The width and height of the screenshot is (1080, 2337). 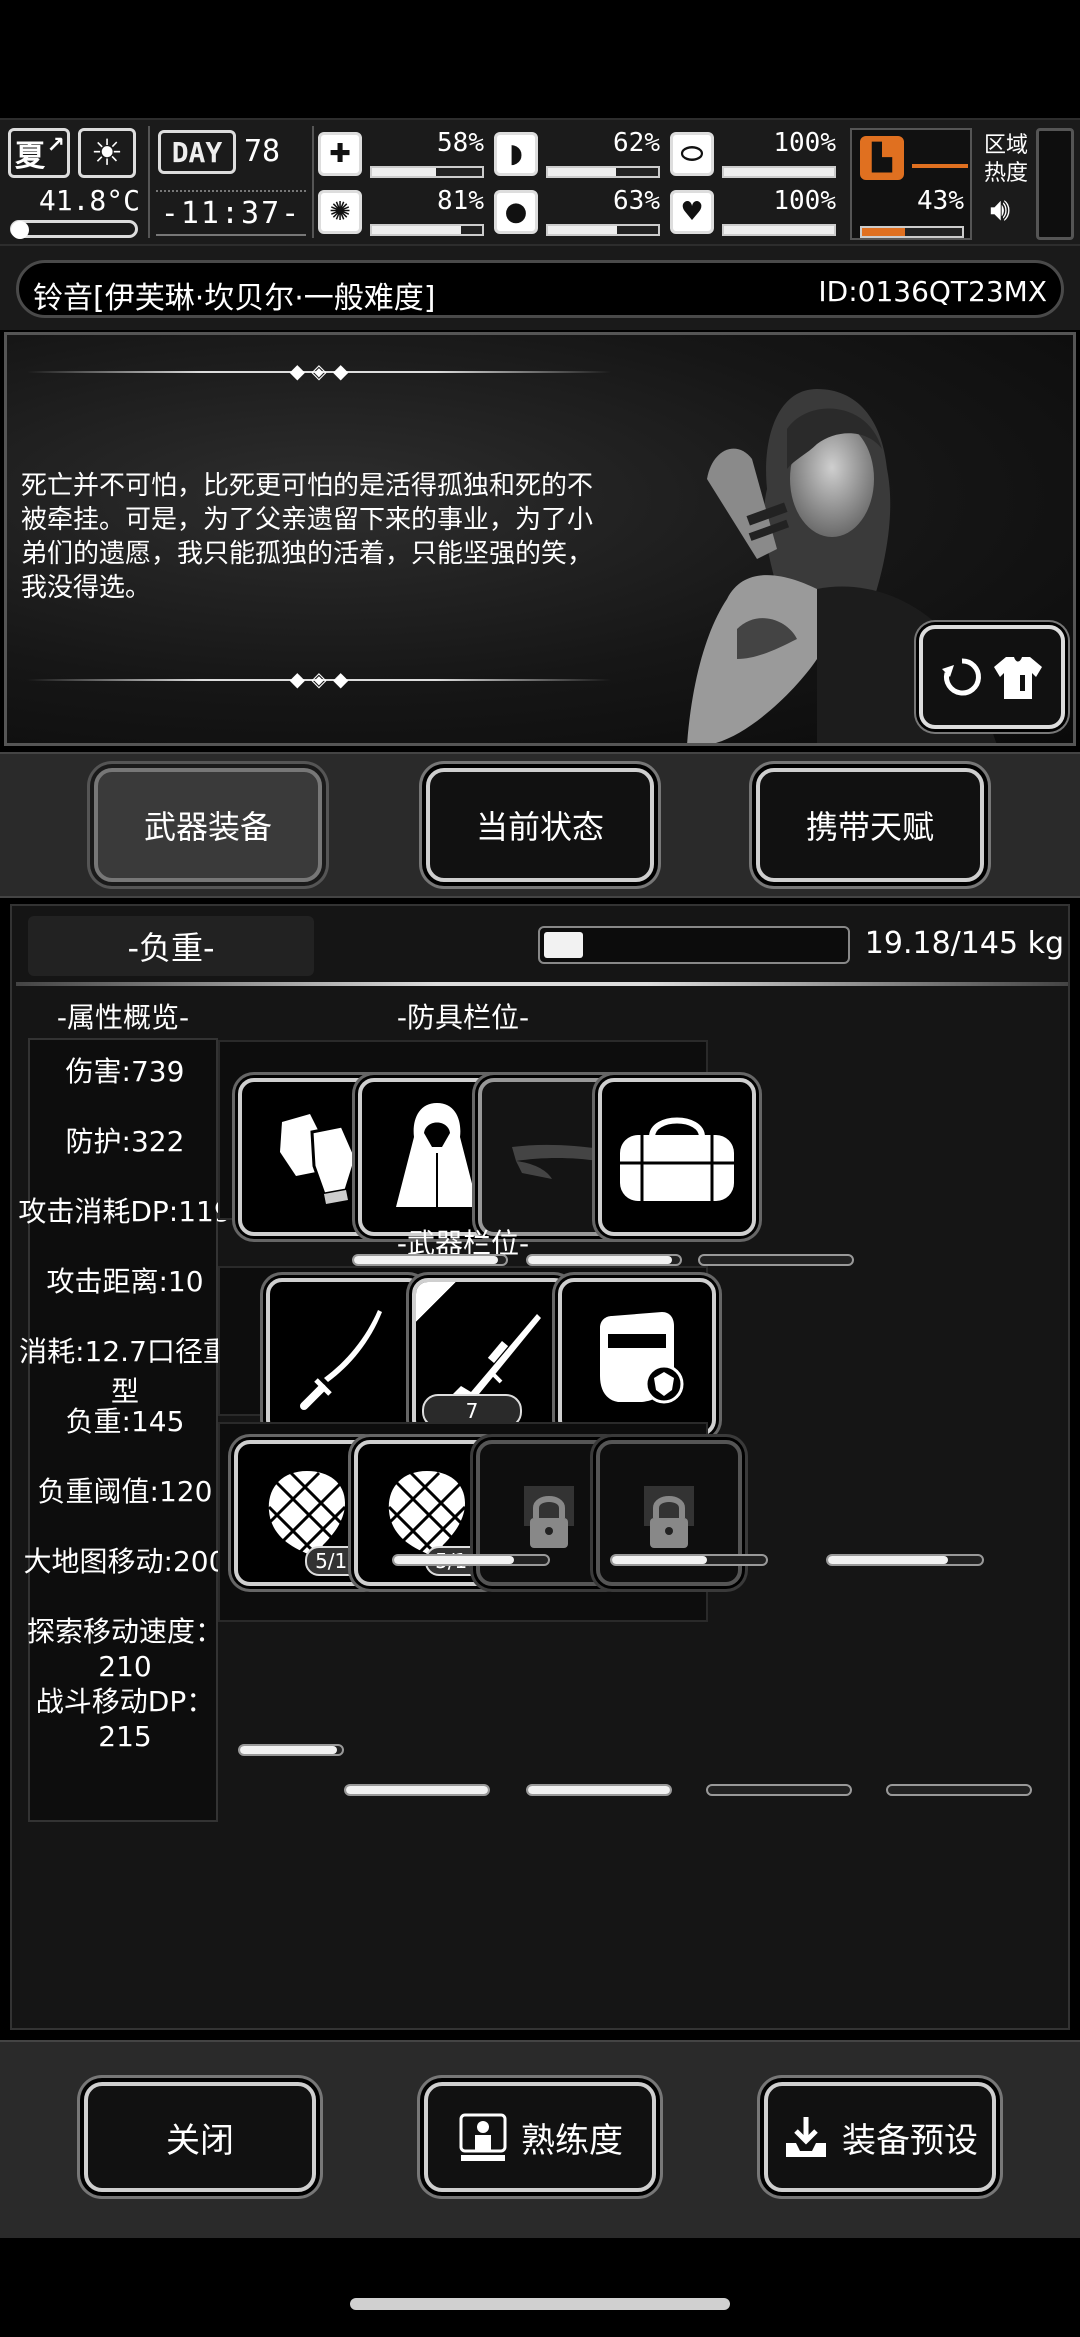 I want to click on attr-map-move: 大地图移动:200, so click(x=125, y=1561).